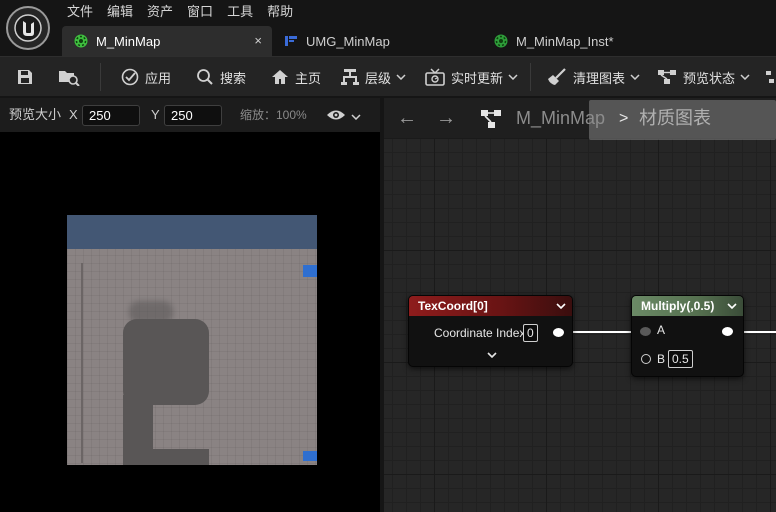  Describe the element at coordinates (557, 77) in the screenshot. I see `broom-icon` at that location.